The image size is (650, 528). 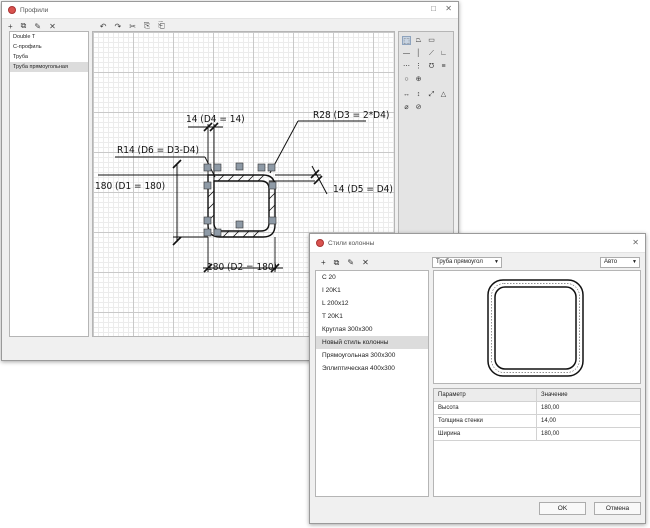 I want to click on style-item-t20k1: T 20K1, so click(x=372, y=316).